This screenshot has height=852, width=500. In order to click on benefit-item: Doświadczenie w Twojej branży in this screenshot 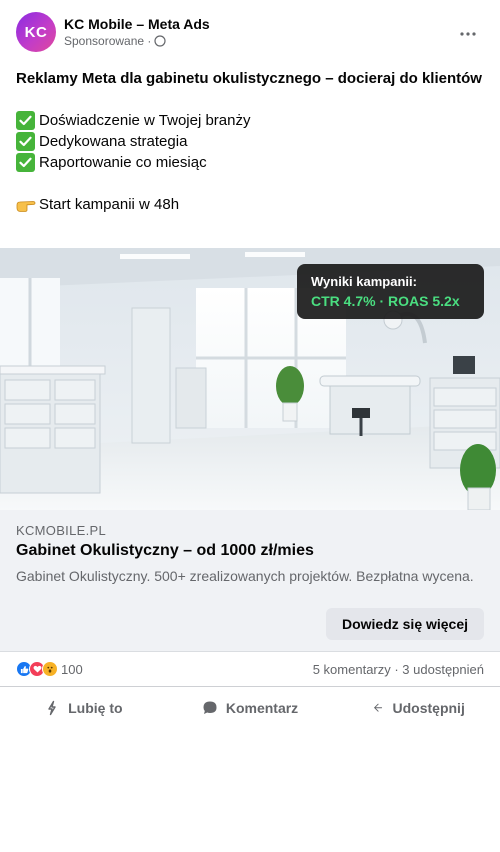, I will do `click(251, 120)`.